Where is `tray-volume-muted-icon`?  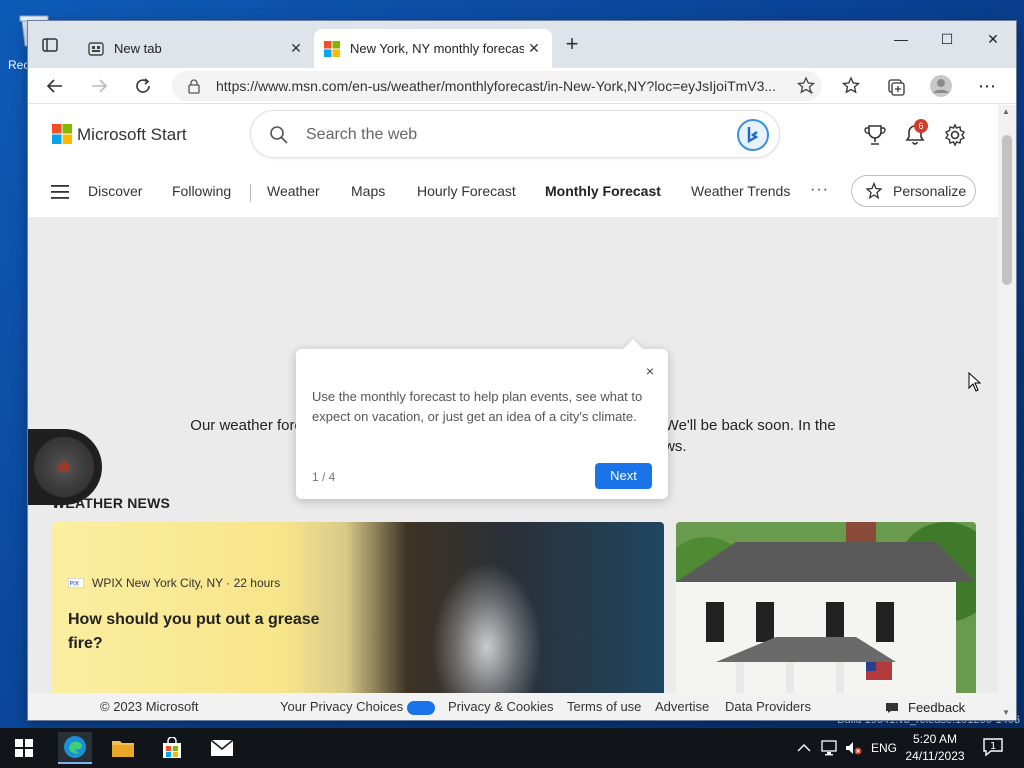
tray-volume-muted-icon is located at coordinates (853, 748).